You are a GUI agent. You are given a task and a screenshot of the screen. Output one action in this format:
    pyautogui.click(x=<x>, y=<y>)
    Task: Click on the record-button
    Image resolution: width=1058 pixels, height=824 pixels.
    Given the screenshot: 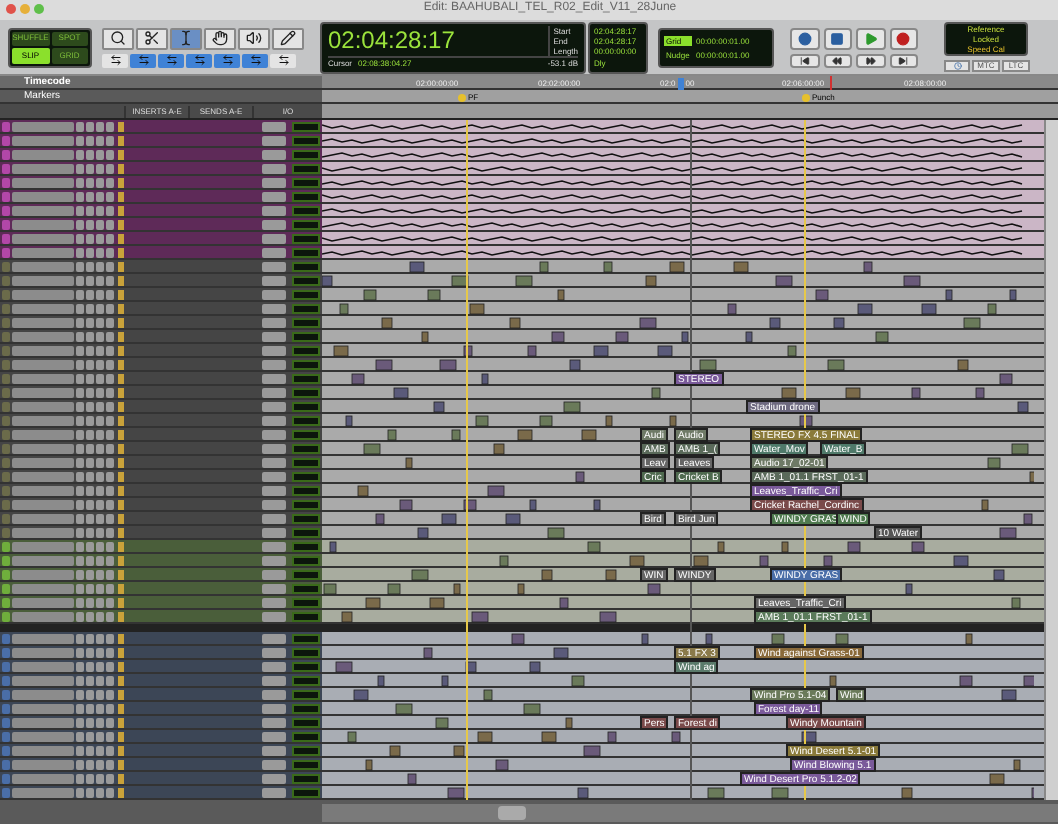 What is the action you would take?
    pyautogui.click(x=903, y=38)
    